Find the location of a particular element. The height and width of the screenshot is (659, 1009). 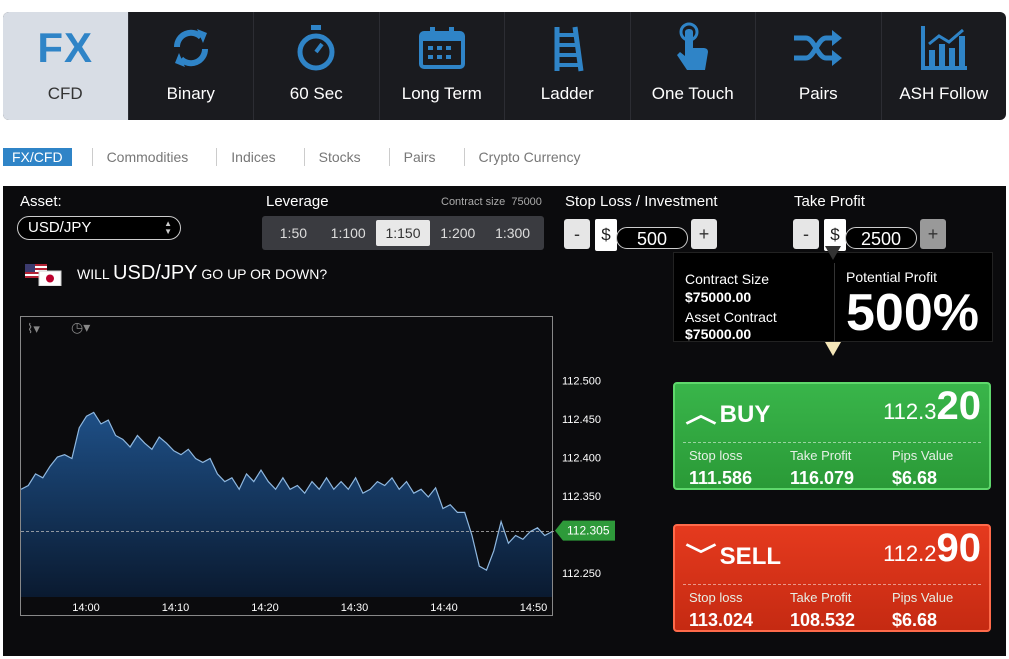

x-tick-label: 14:20 is located at coordinates (265, 608).